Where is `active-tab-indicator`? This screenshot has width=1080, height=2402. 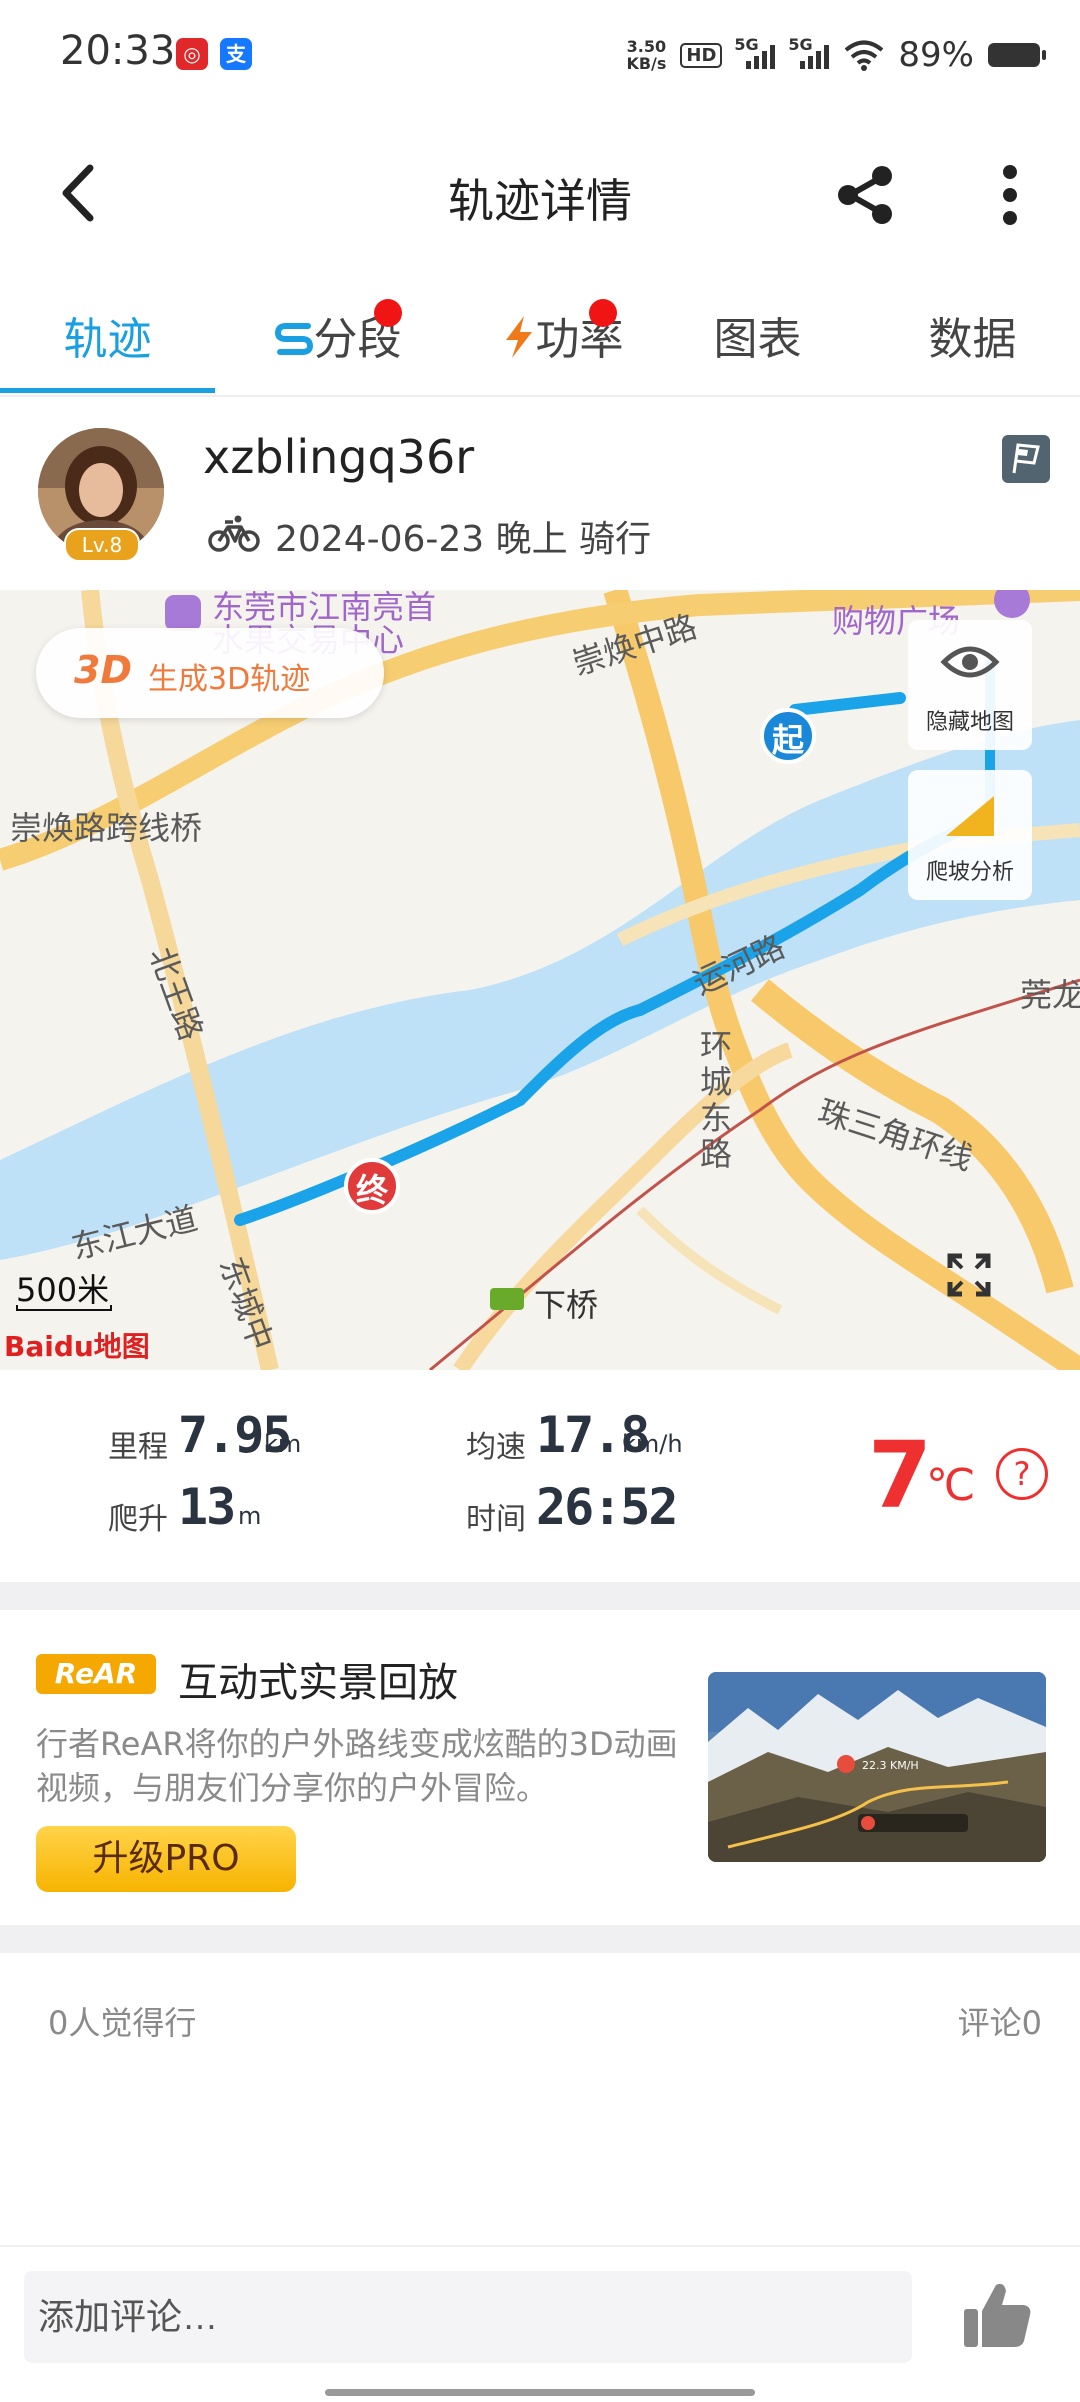
active-tab-indicator is located at coordinates (107, 390).